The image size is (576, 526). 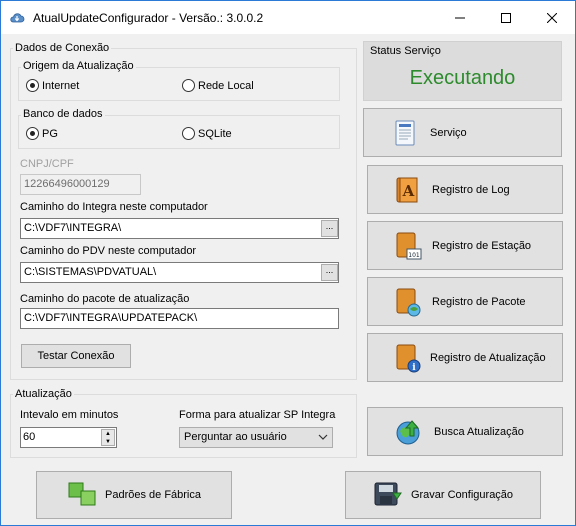 What do you see at coordinates (179, 318) in the screenshot?
I see `pacote-path-field: C:\VDF7\INTEGRA\UPDATEPACK\` at bounding box center [179, 318].